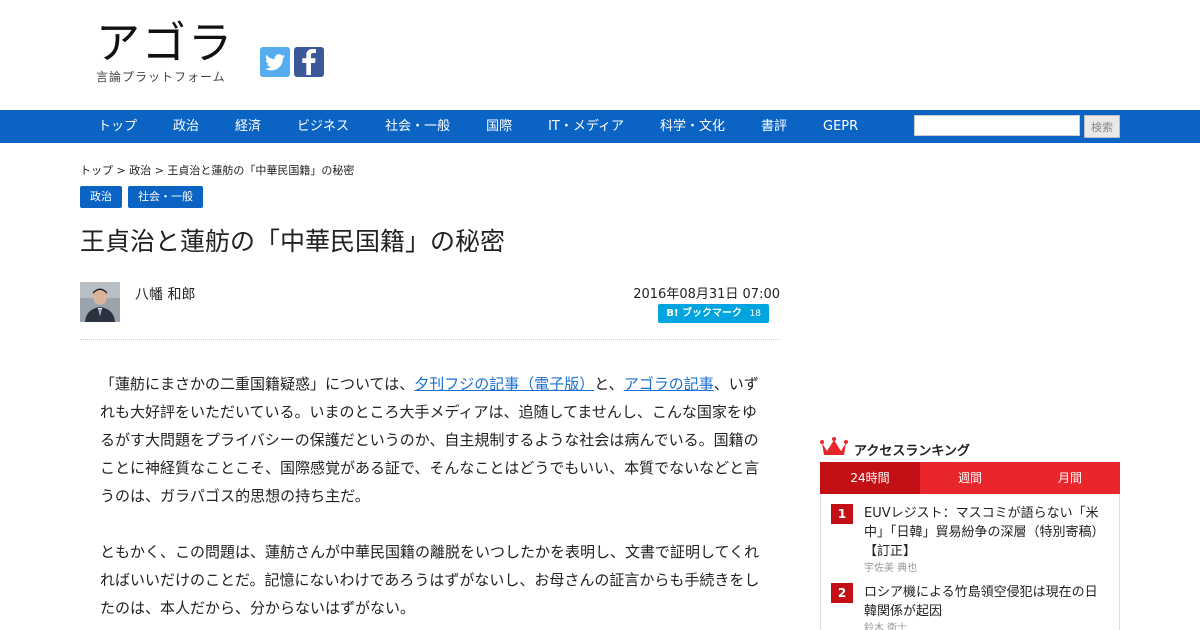 This screenshot has height=630, width=1200. What do you see at coordinates (774, 126) in the screenshot?
I see `nav-item-book-review: 書評` at bounding box center [774, 126].